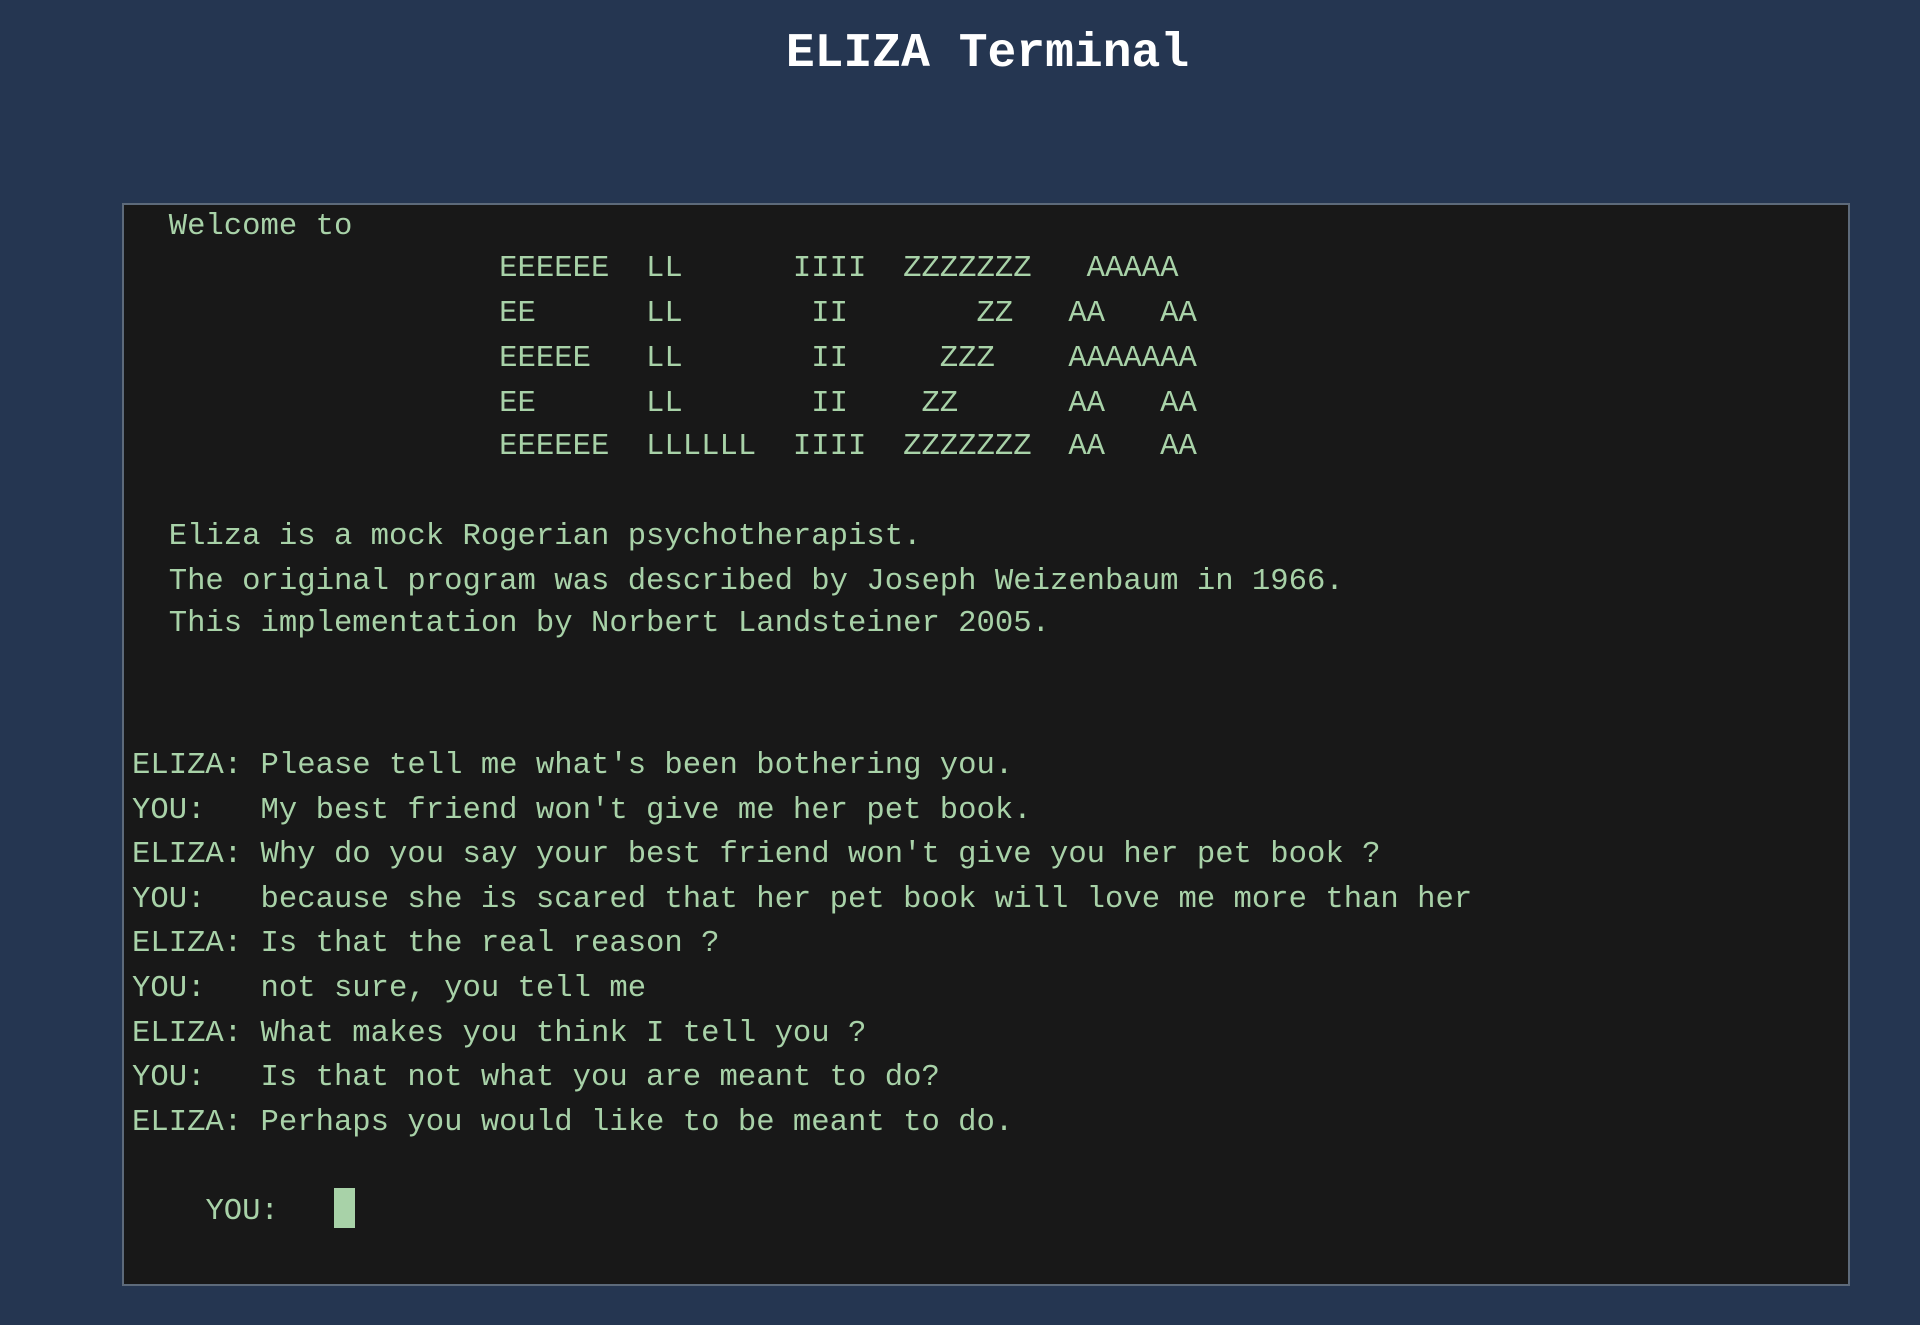 The height and width of the screenshot is (1325, 1920). Describe the element at coordinates (426, 944) in the screenshot. I see `eliza-message: ELIZA: Is that the real reason ?` at that location.